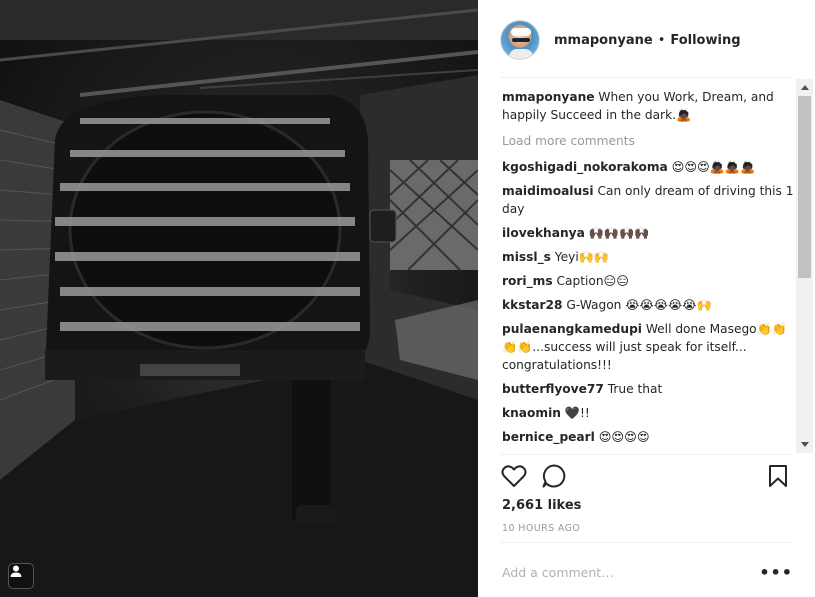  I want to click on caption-username: mmaponyane, so click(548, 97).